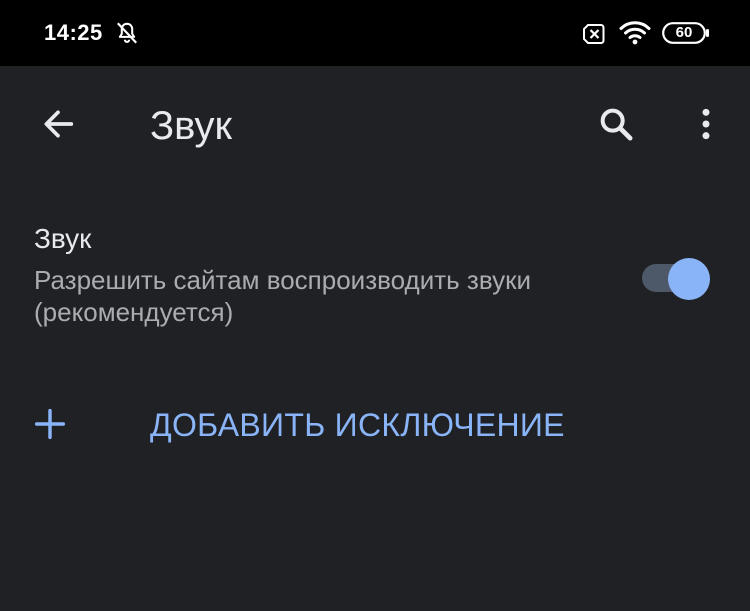  I want to click on search-button, so click(616, 124).